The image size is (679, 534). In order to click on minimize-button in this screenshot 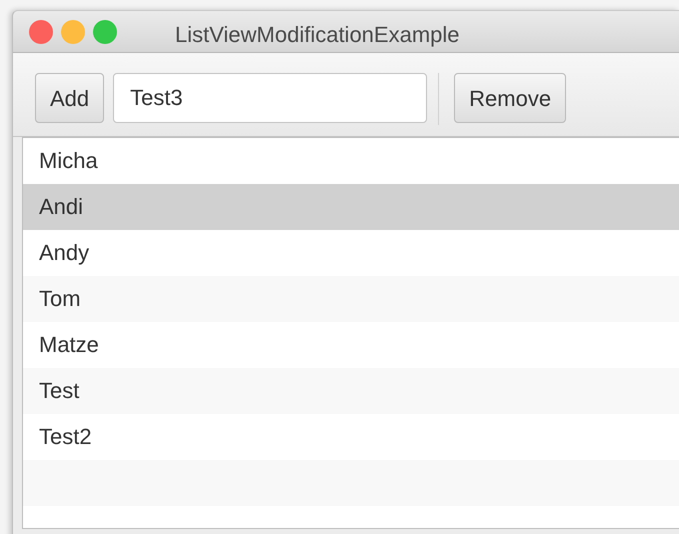, I will do `click(73, 32)`.